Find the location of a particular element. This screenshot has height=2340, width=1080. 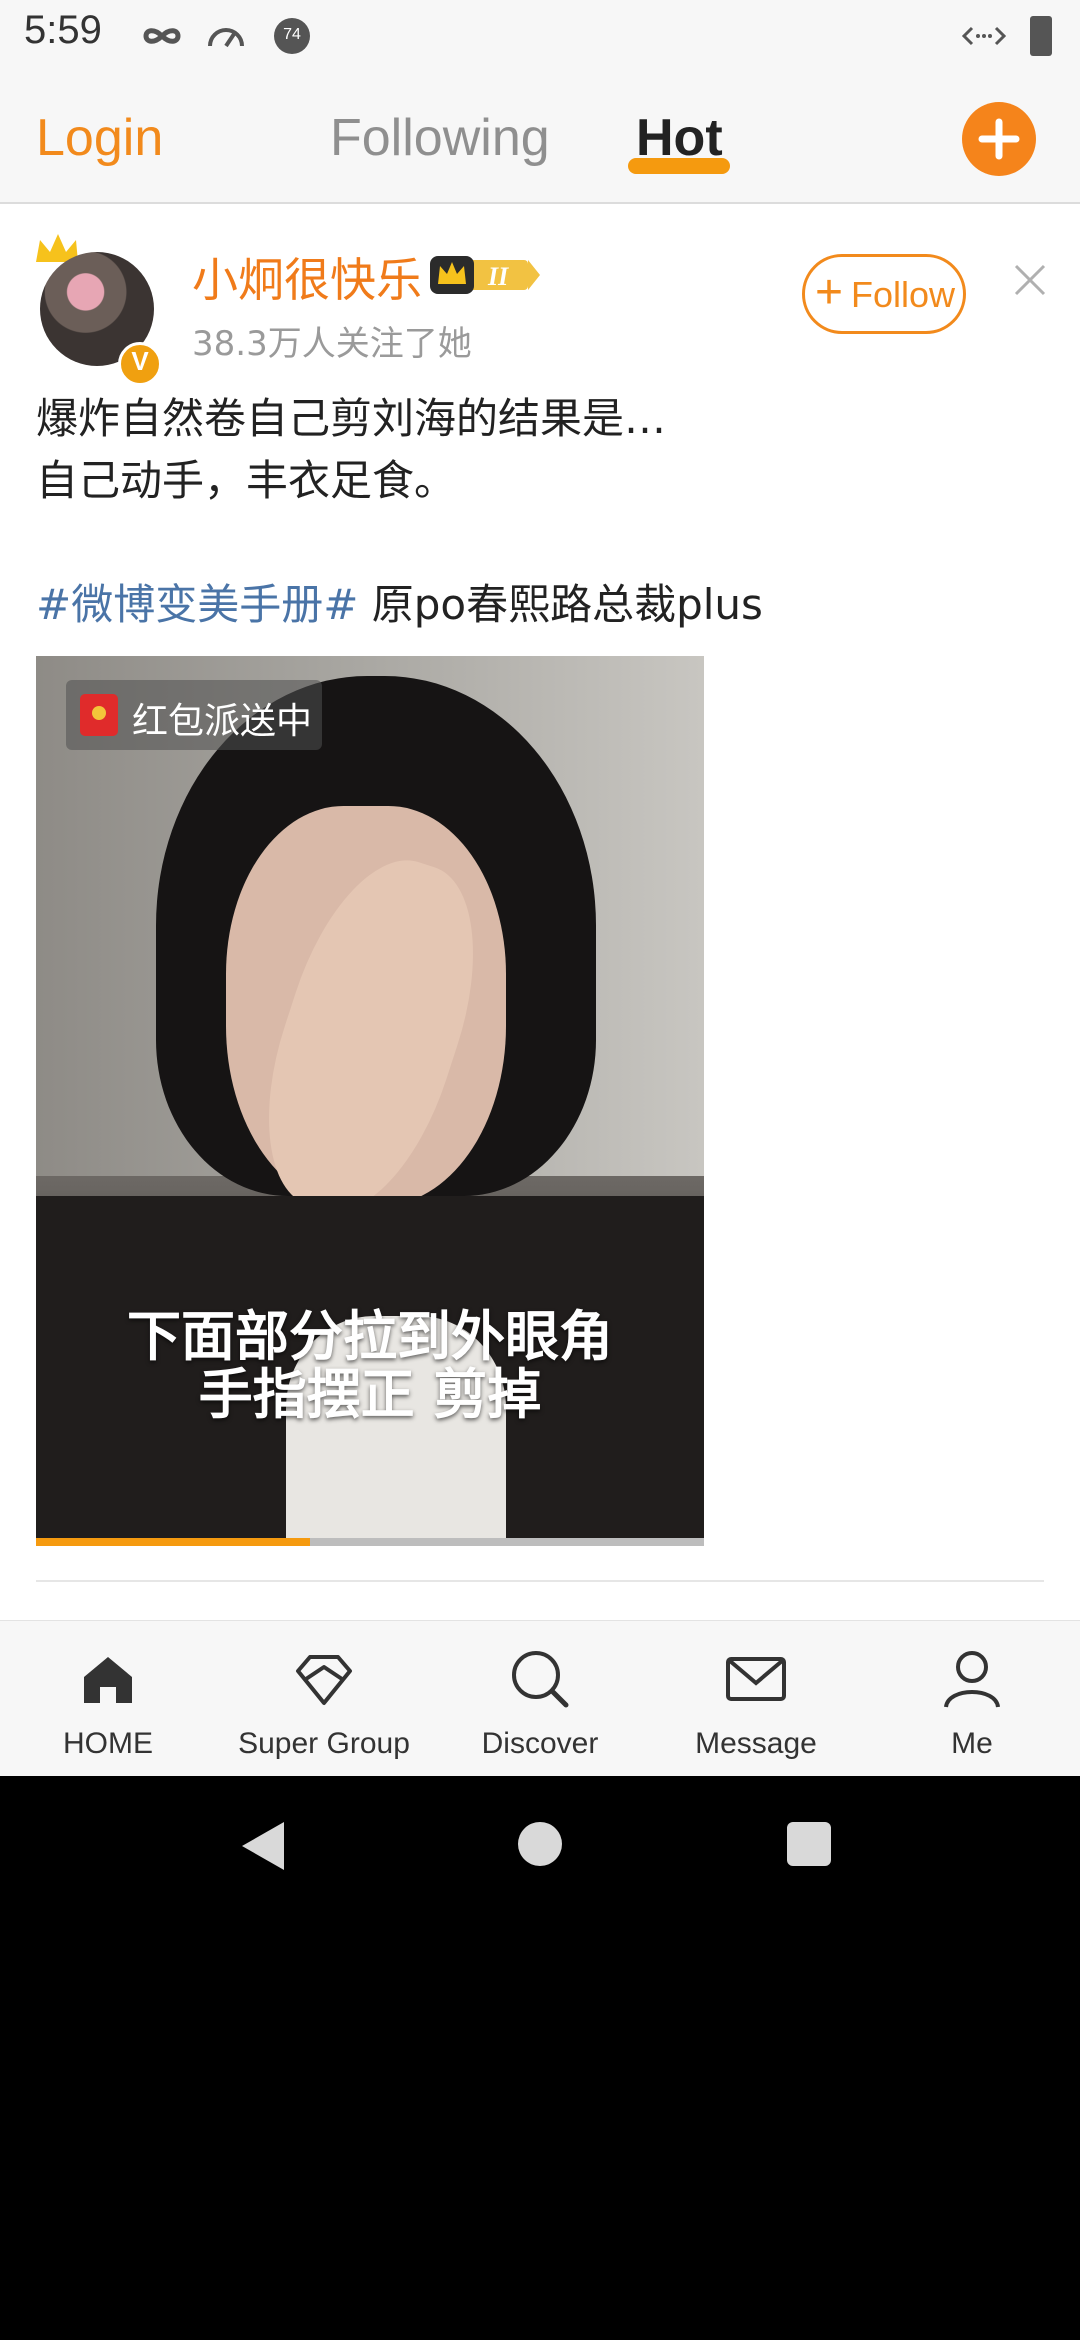

video-subtitle-line1: 下面部分拉到外眼角 is located at coordinates (370, 1336).